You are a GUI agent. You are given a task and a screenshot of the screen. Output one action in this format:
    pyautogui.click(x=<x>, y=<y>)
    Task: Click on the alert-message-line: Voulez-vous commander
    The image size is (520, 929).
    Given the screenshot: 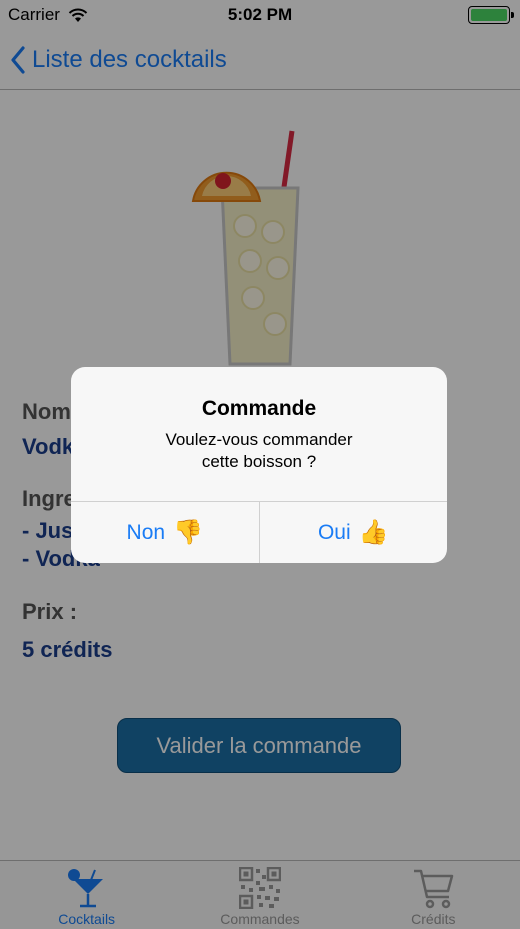 What is the action you would take?
    pyautogui.click(x=259, y=439)
    